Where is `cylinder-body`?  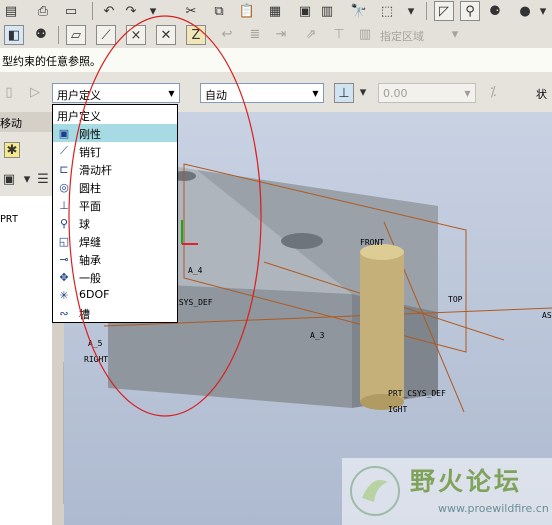 cylinder-body is located at coordinates (382, 327).